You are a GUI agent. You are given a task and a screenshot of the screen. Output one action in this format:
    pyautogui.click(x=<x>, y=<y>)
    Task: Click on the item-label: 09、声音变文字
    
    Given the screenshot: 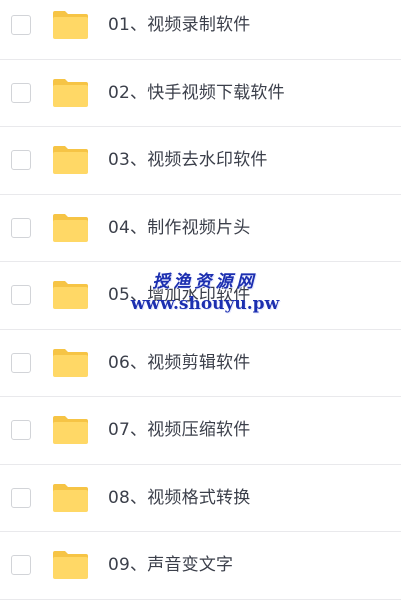 What is the action you would take?
    pyautogui.click(x=171, y=565)
    